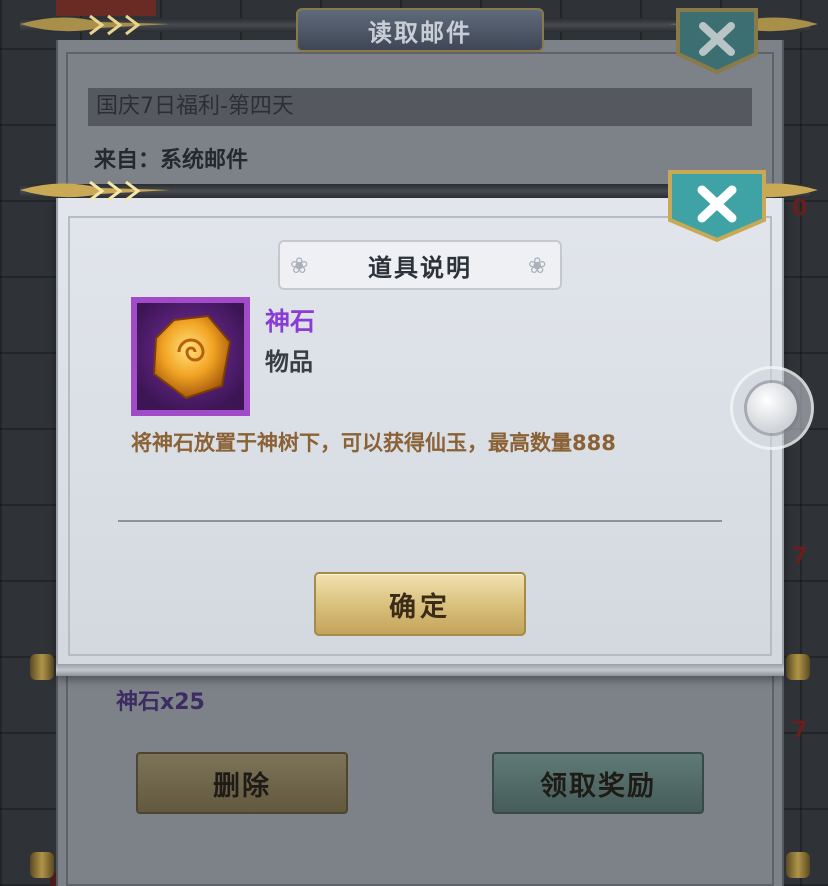 This screenshot has height=886, width=828. Describe the element at coordinates (242, 783) in the screenshot. I see `delete-button: 删除` at that location.